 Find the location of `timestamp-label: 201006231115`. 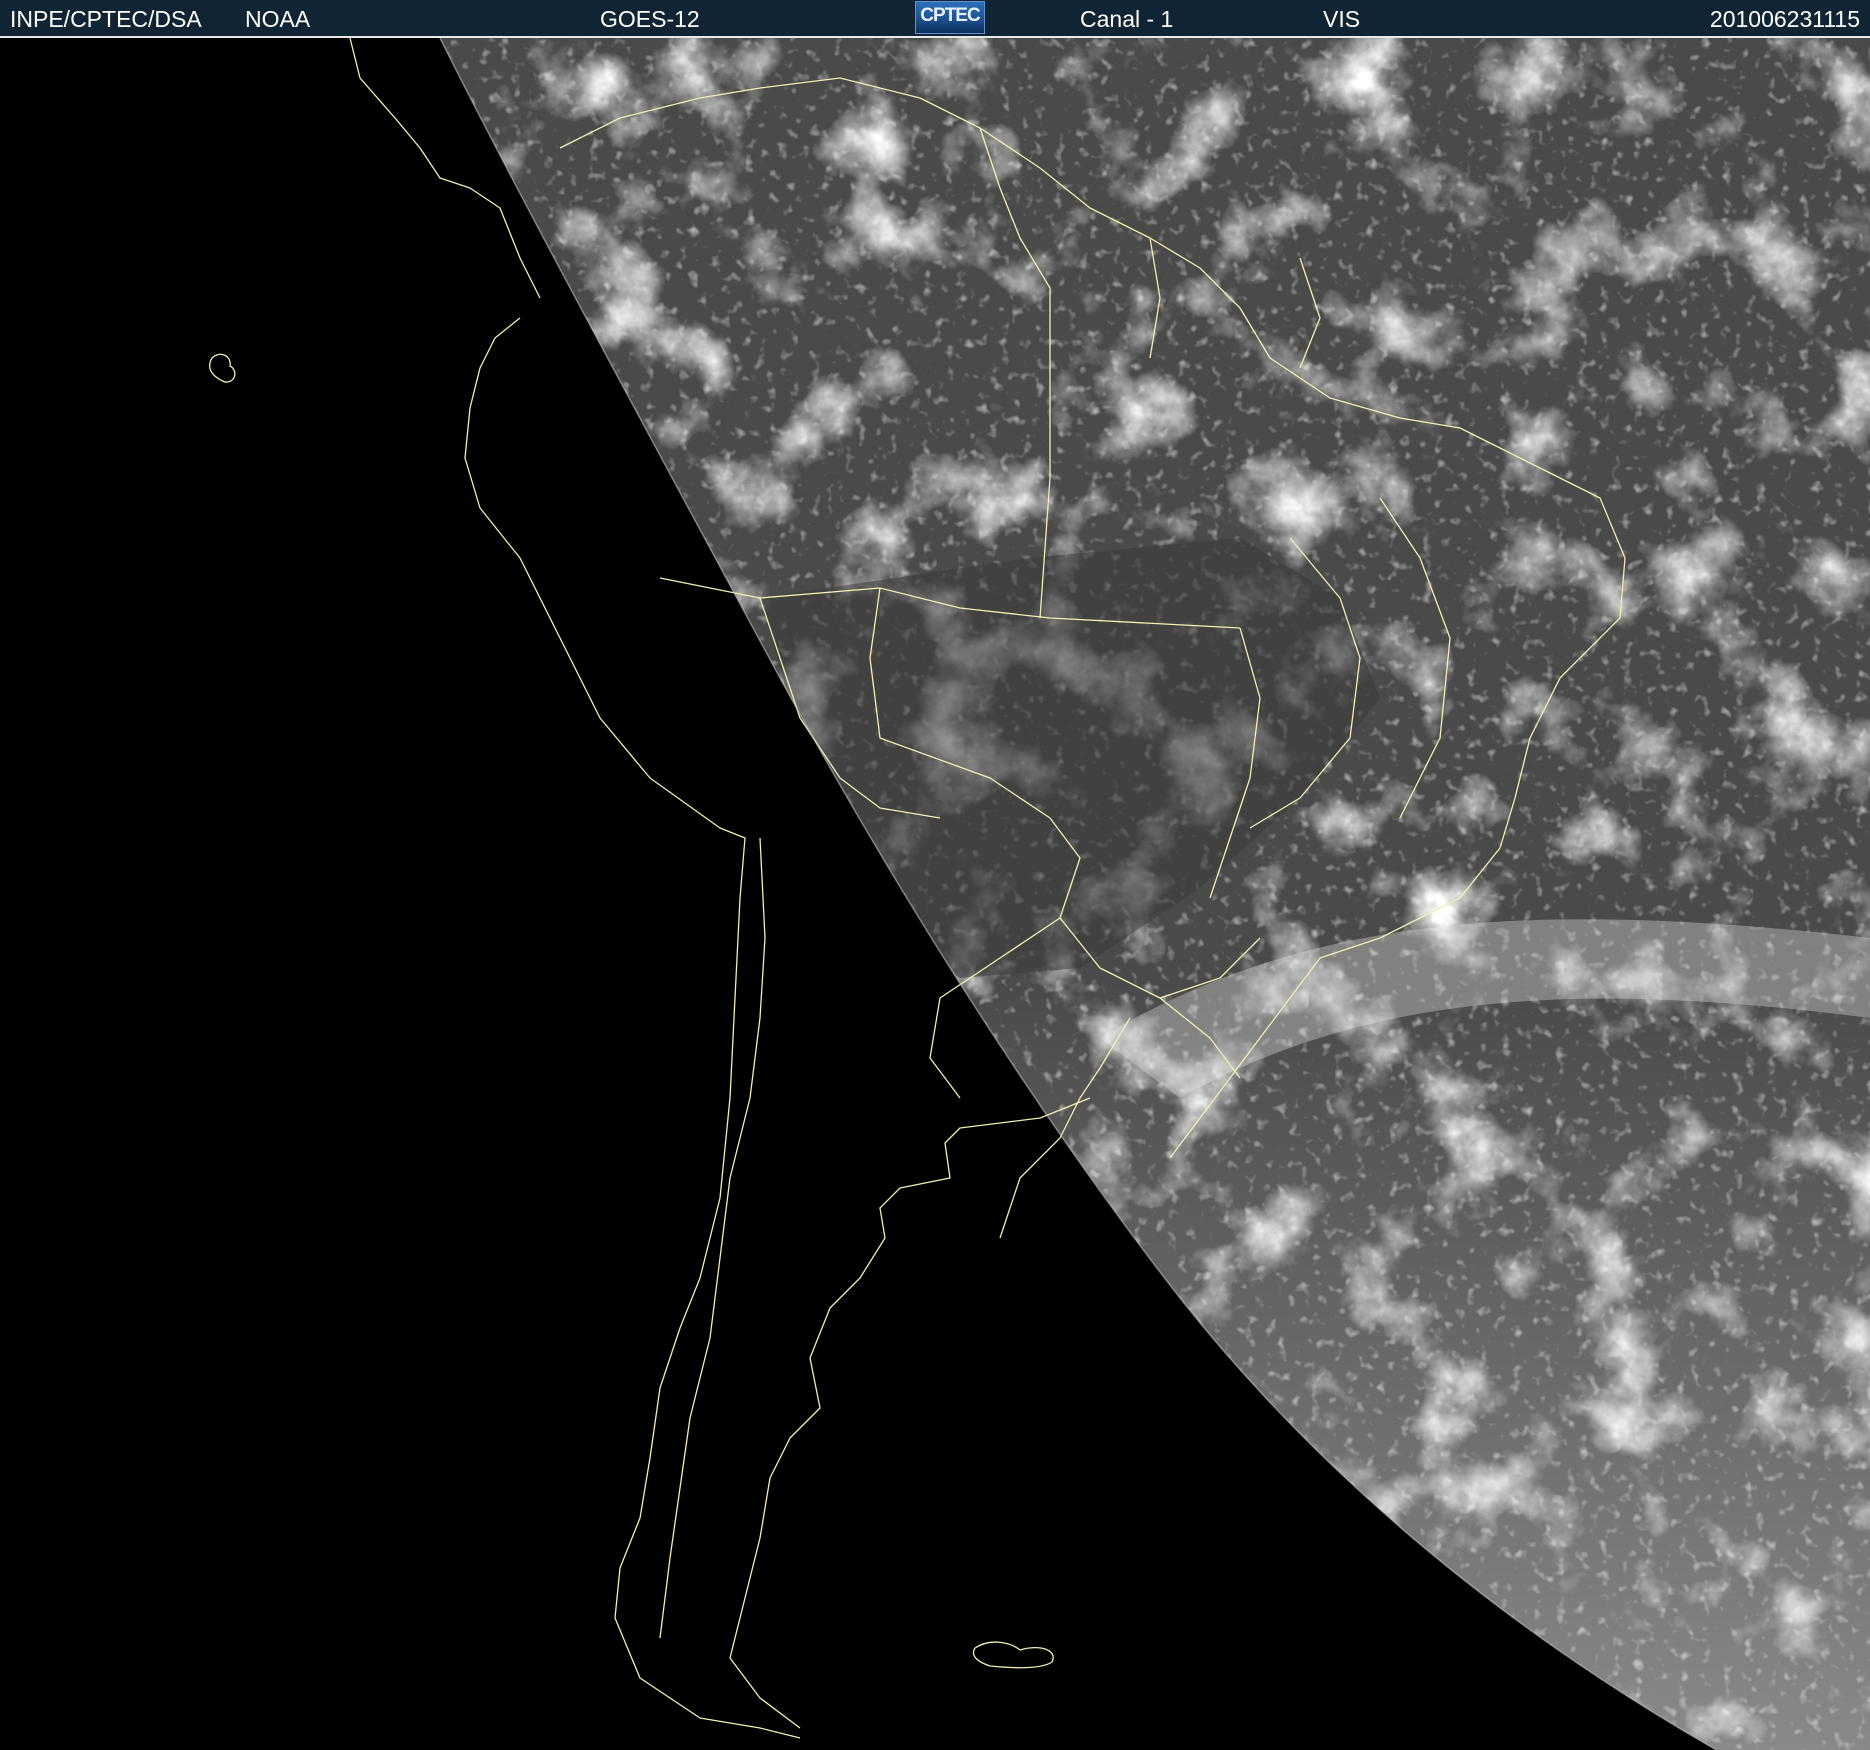

timestamp-label: 201006231115 is located at coordinates (1784, 19).